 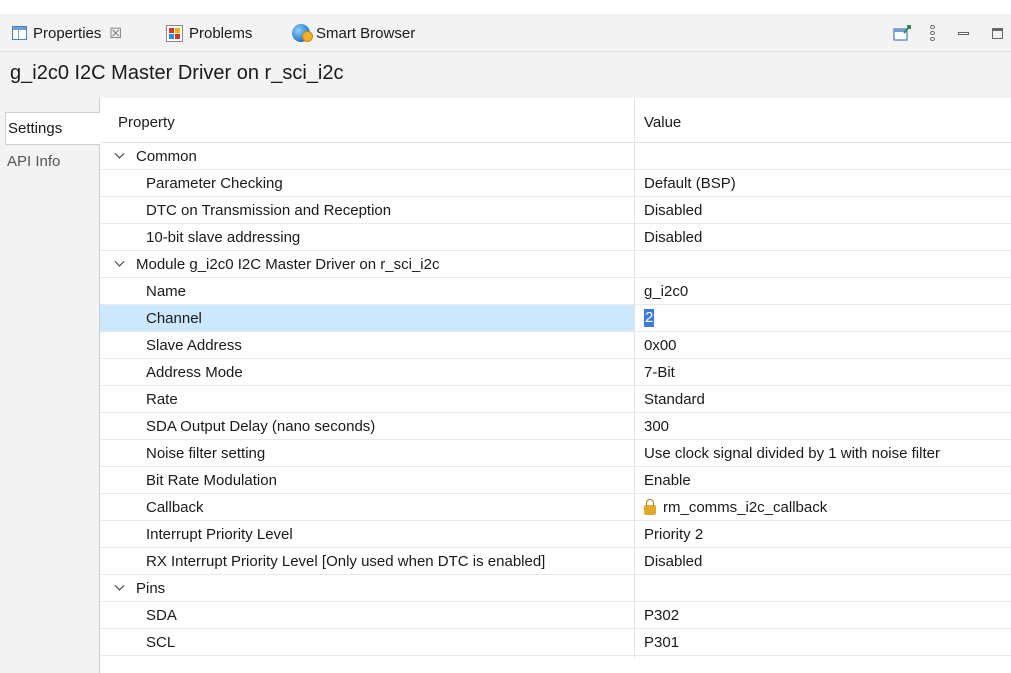 I want to click on property-value: 0x00, so click(x=823, y=345).